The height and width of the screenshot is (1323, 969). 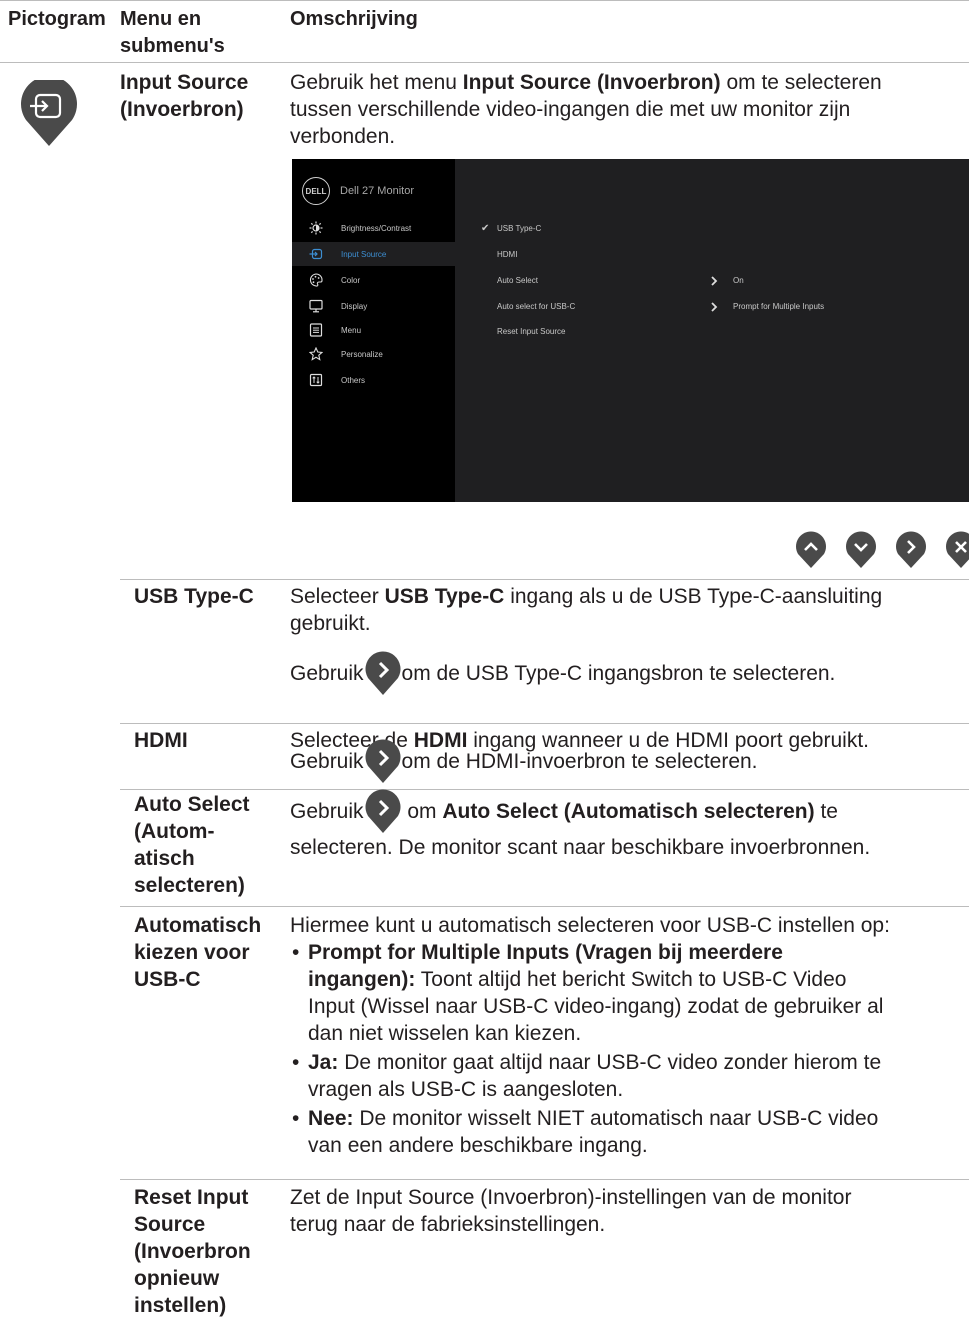 I want to click on osd-brand: DELL Dell 27 Monitor, so click(x=358, y=191).